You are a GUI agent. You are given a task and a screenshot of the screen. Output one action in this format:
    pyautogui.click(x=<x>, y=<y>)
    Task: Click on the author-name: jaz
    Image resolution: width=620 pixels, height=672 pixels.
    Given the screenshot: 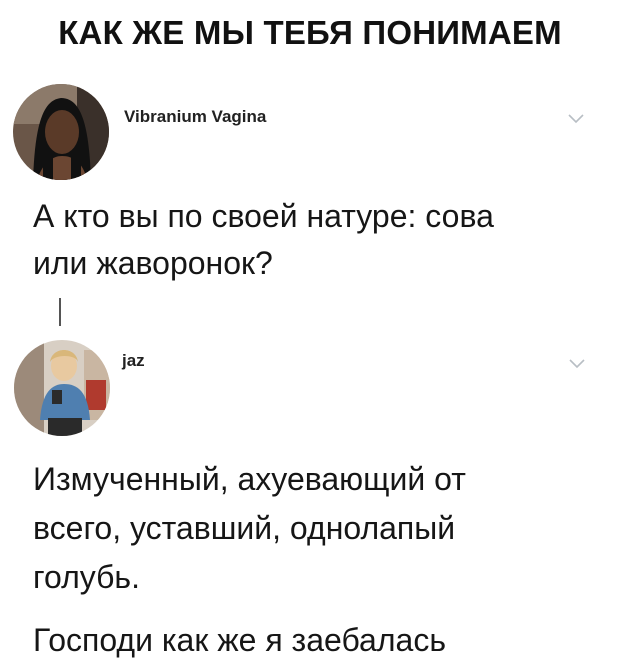 What is the action you would take?
    pyautogui.click(x=133, y=361)
    